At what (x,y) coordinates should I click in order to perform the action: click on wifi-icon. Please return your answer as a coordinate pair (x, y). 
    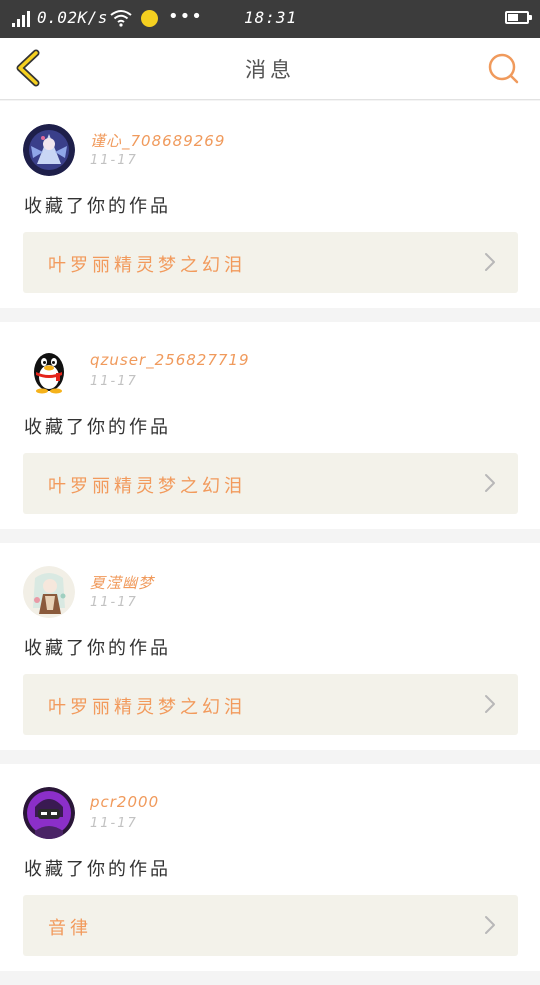
    Looking at the image, I should click on (121, 18).